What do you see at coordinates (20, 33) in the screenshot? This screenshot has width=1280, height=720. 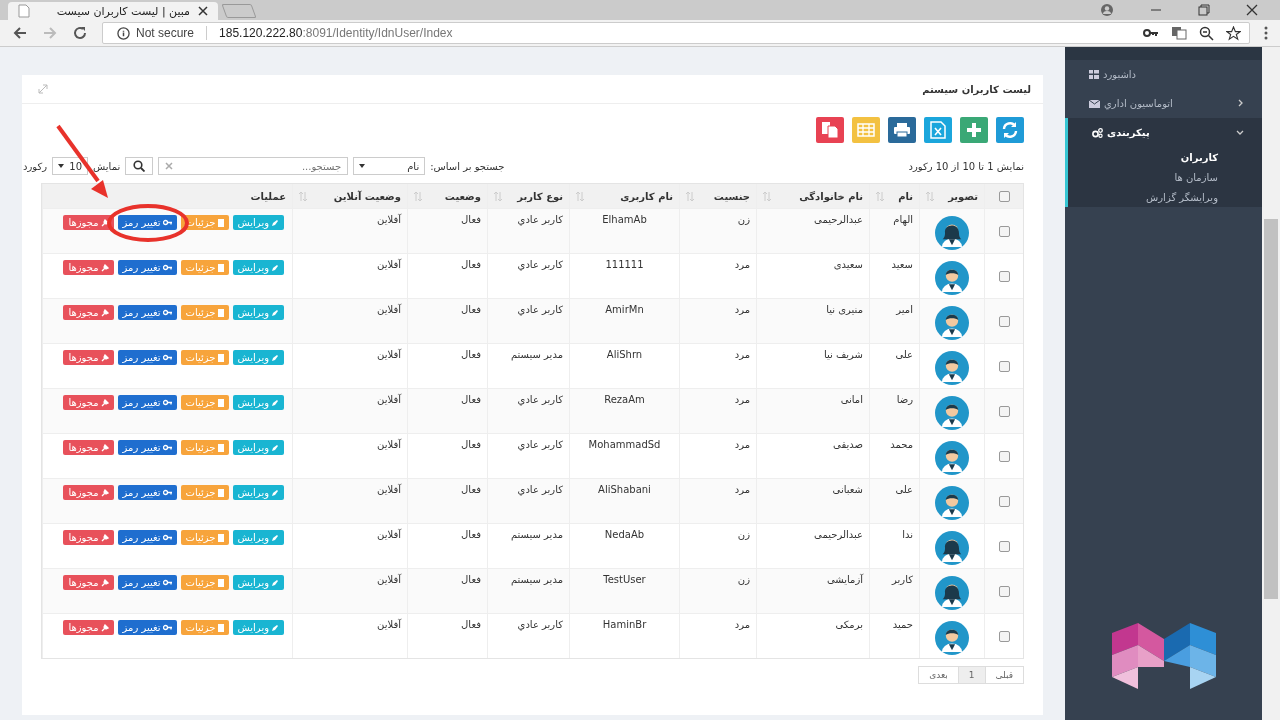 I see `back-icon` at bounding box center [20, 33].